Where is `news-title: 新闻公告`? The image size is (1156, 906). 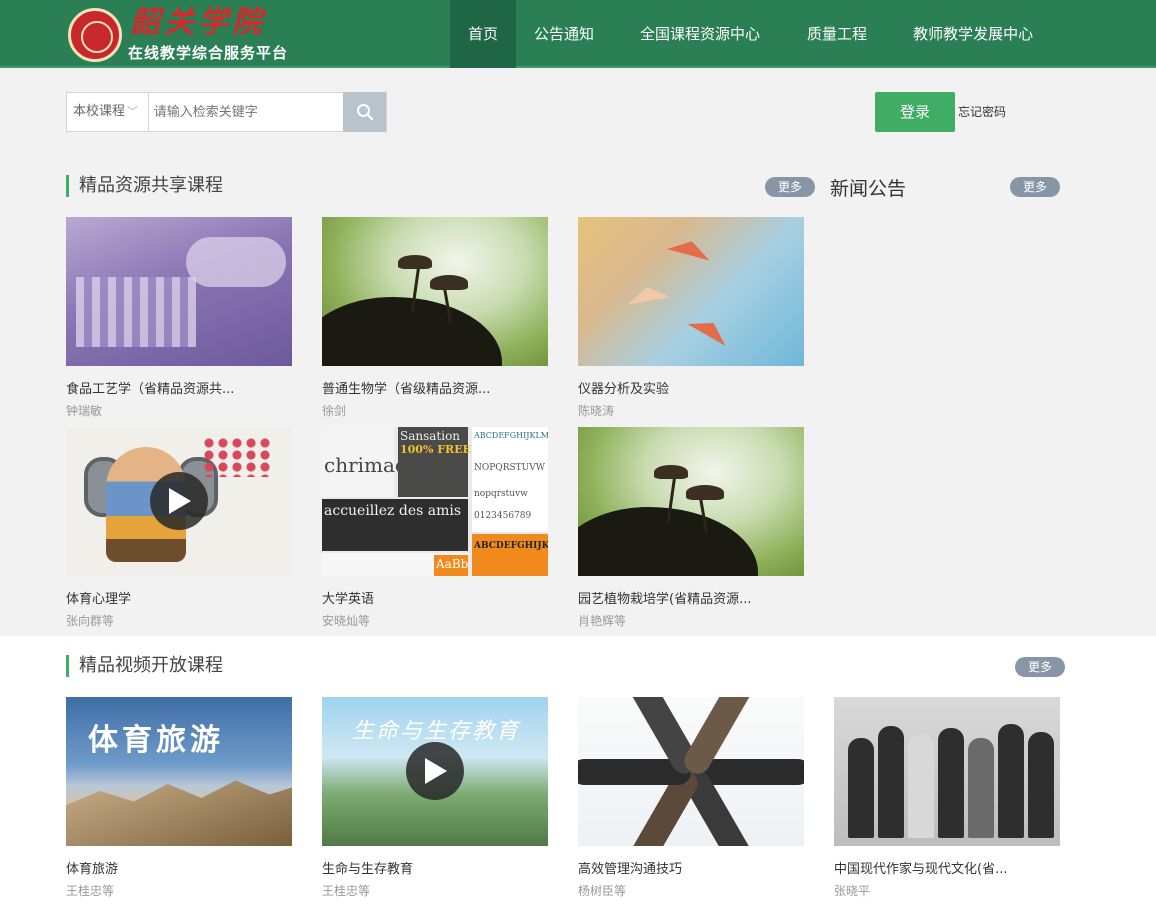 news-title: 新闻公告 is located at coordinates (868, 189).